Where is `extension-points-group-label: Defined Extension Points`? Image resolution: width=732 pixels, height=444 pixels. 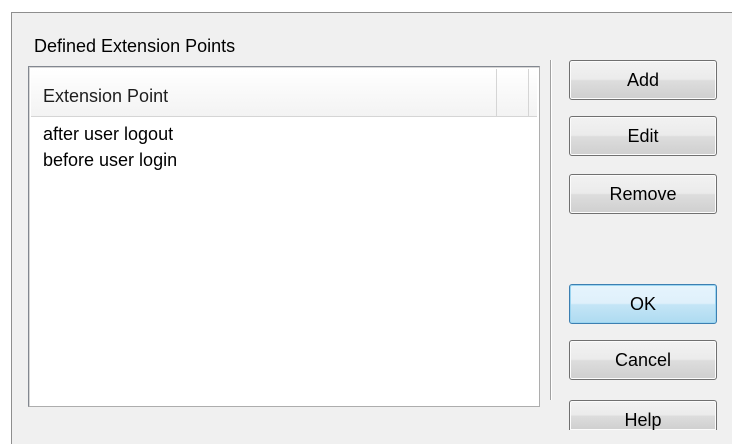 extension-points-group-label: Defined Extension Points is located at coordinates (135, 46).